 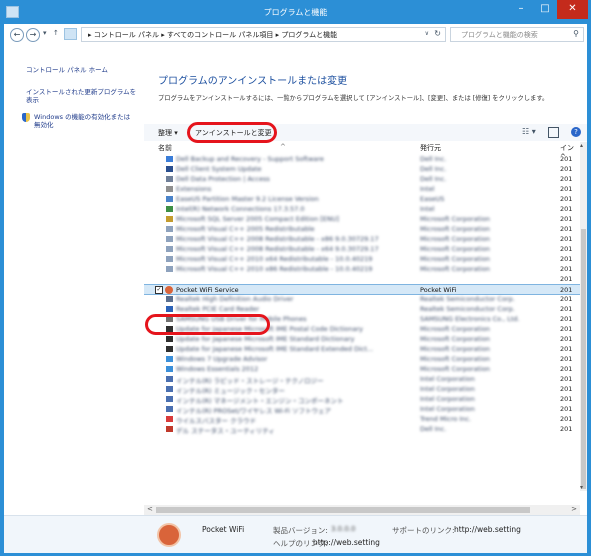 What do you see at coordinates (253, 81) in the screenshot?
I see `page-title: プログラムのアンインストールまたは変更` at bounding box center [253, 81].